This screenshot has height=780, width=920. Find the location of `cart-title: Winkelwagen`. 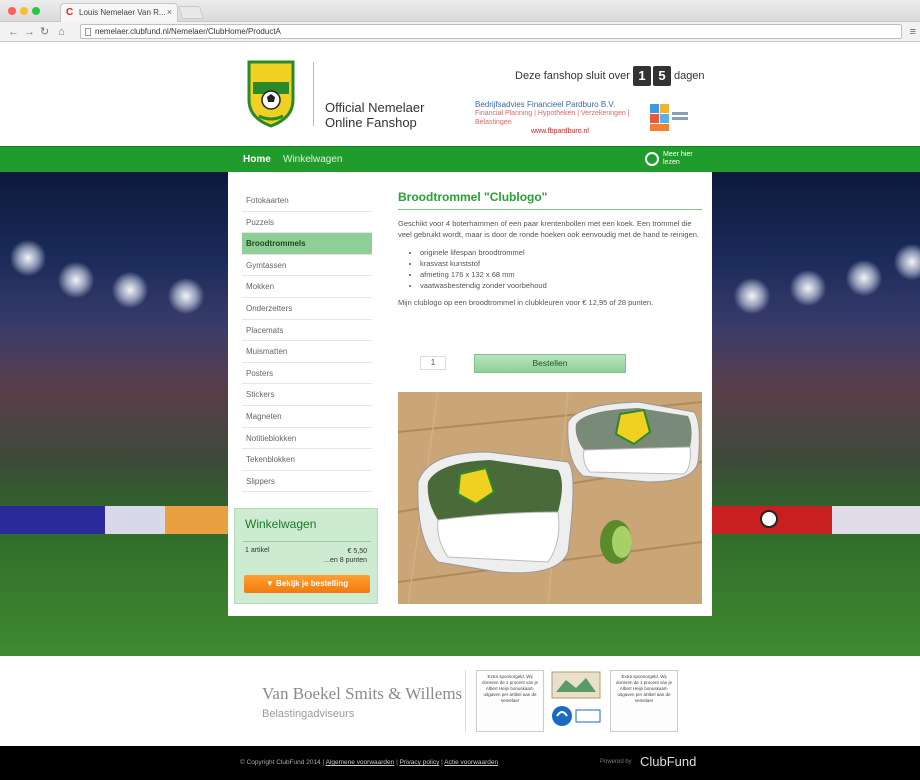

cart-title: Winkelwagen is located at coordinates (281, 524).